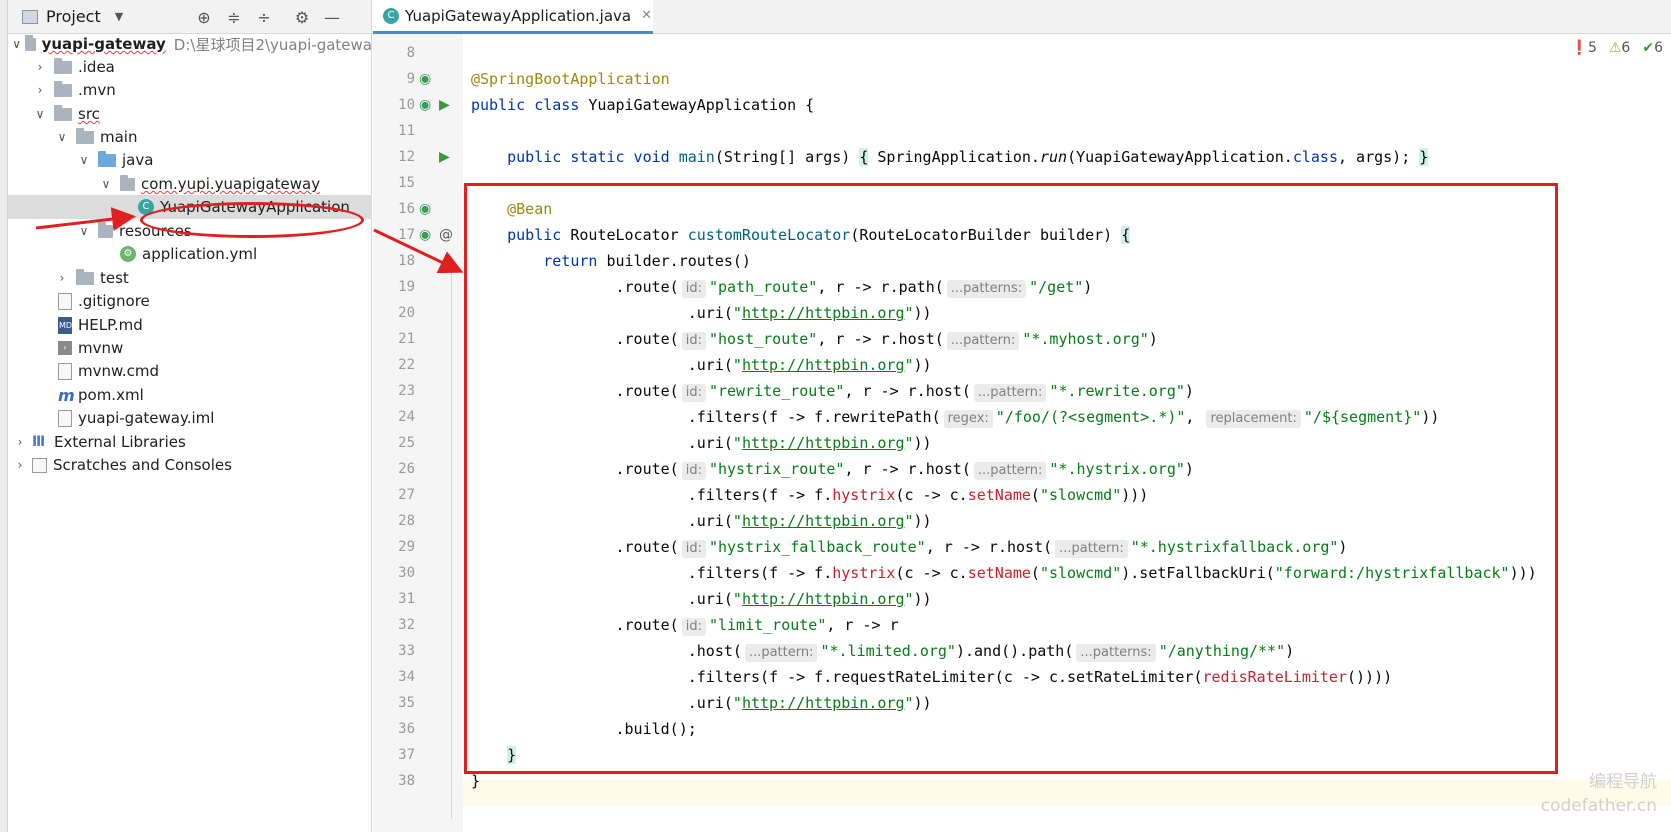 The height and width of the screenshot is (832, 1671). I want to click on editor-tab: C YuapiGatewayApplication.java ✕, so click(513, 17).